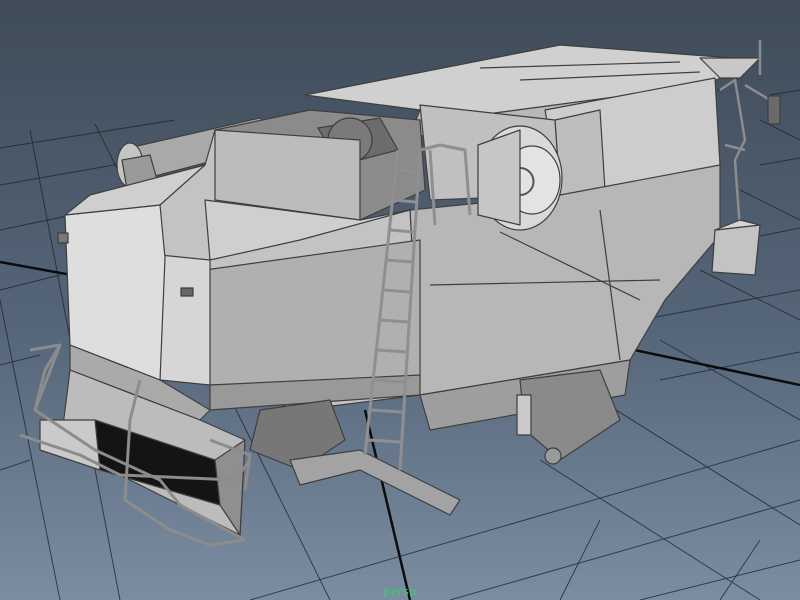 This screenshot has height=600, width=800. What do you see at coordinates (400, 591) in the screenshot?
I see `camera-name-label: persp` at bounding box center [400, 591].